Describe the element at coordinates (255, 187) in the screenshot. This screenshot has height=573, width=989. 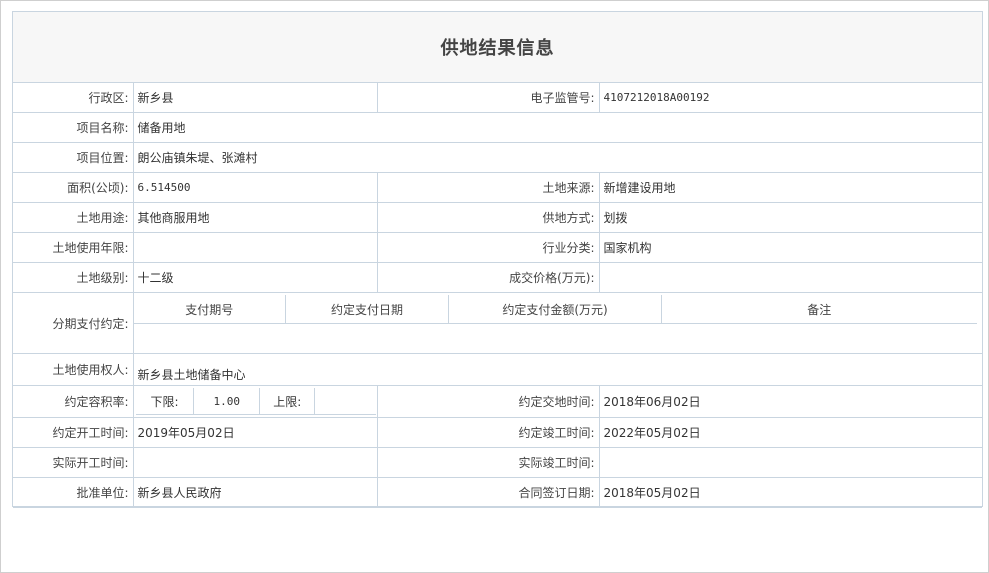
I see `area-value: 6.514500` at that location.